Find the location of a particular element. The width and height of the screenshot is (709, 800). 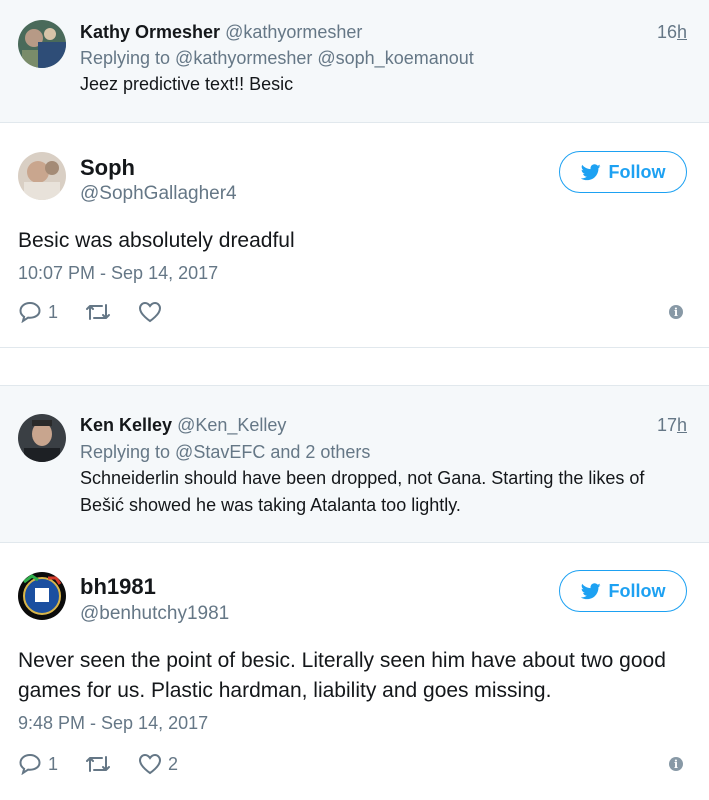

author-name: Kathy Ormesher is located at coordinates (150, 32).